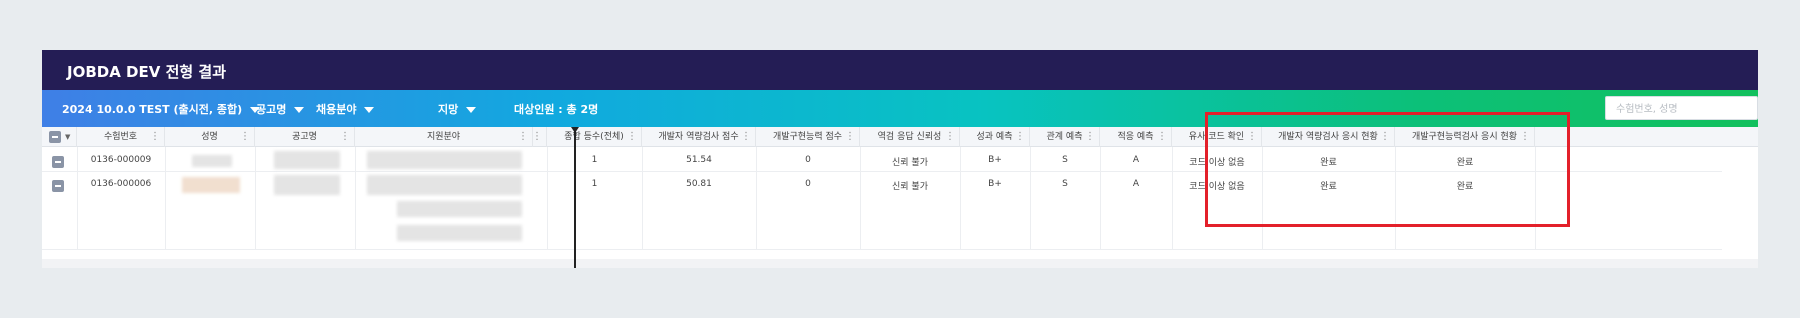  I want to click on row-divider, so click(882, 249).